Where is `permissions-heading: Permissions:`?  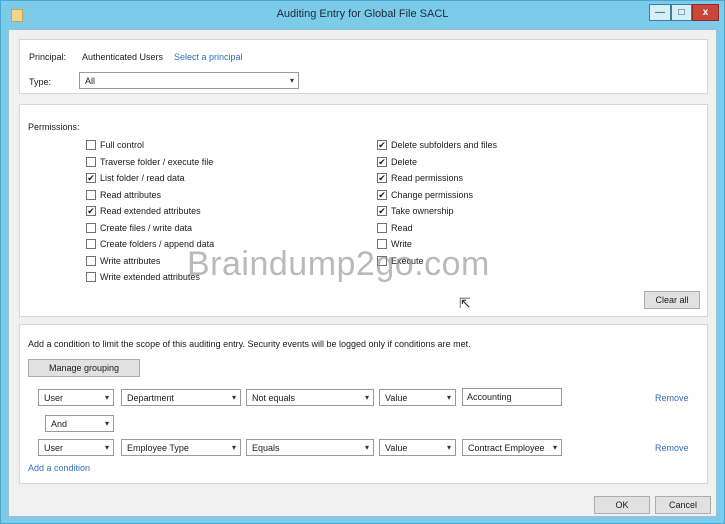
permissions-heading: Permissions: is located at coordinates (54, 127).